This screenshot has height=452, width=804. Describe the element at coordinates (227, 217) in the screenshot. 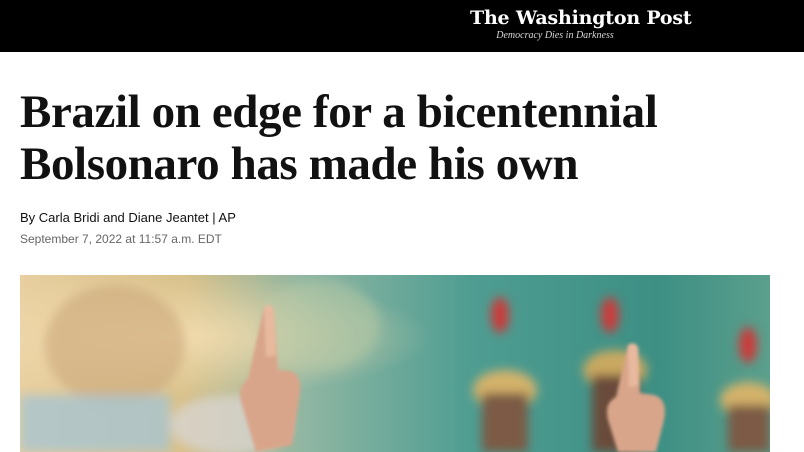

I see `byline-source: AP` at that location.